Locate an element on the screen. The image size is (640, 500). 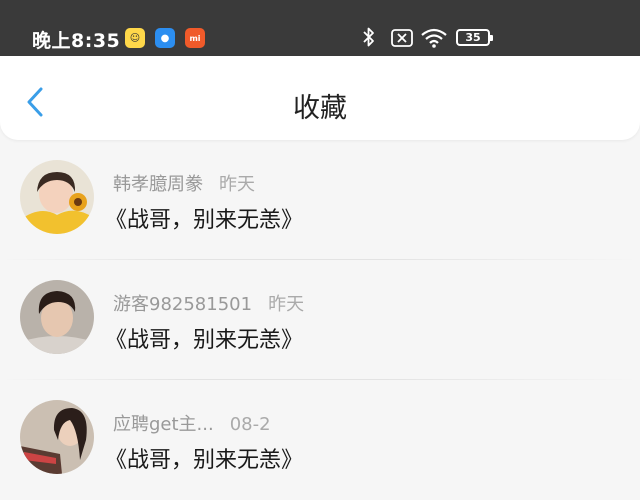
chat-app-icon: ☺ is located at coordinates (135, 38).